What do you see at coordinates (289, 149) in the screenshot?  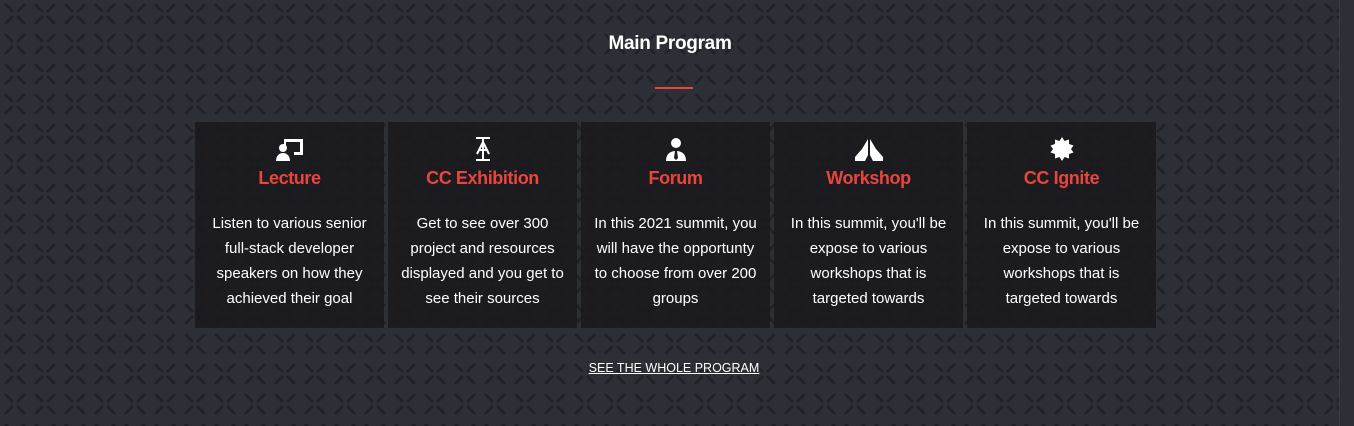 I see `presentation-icon` at bounding box center [289, 149].